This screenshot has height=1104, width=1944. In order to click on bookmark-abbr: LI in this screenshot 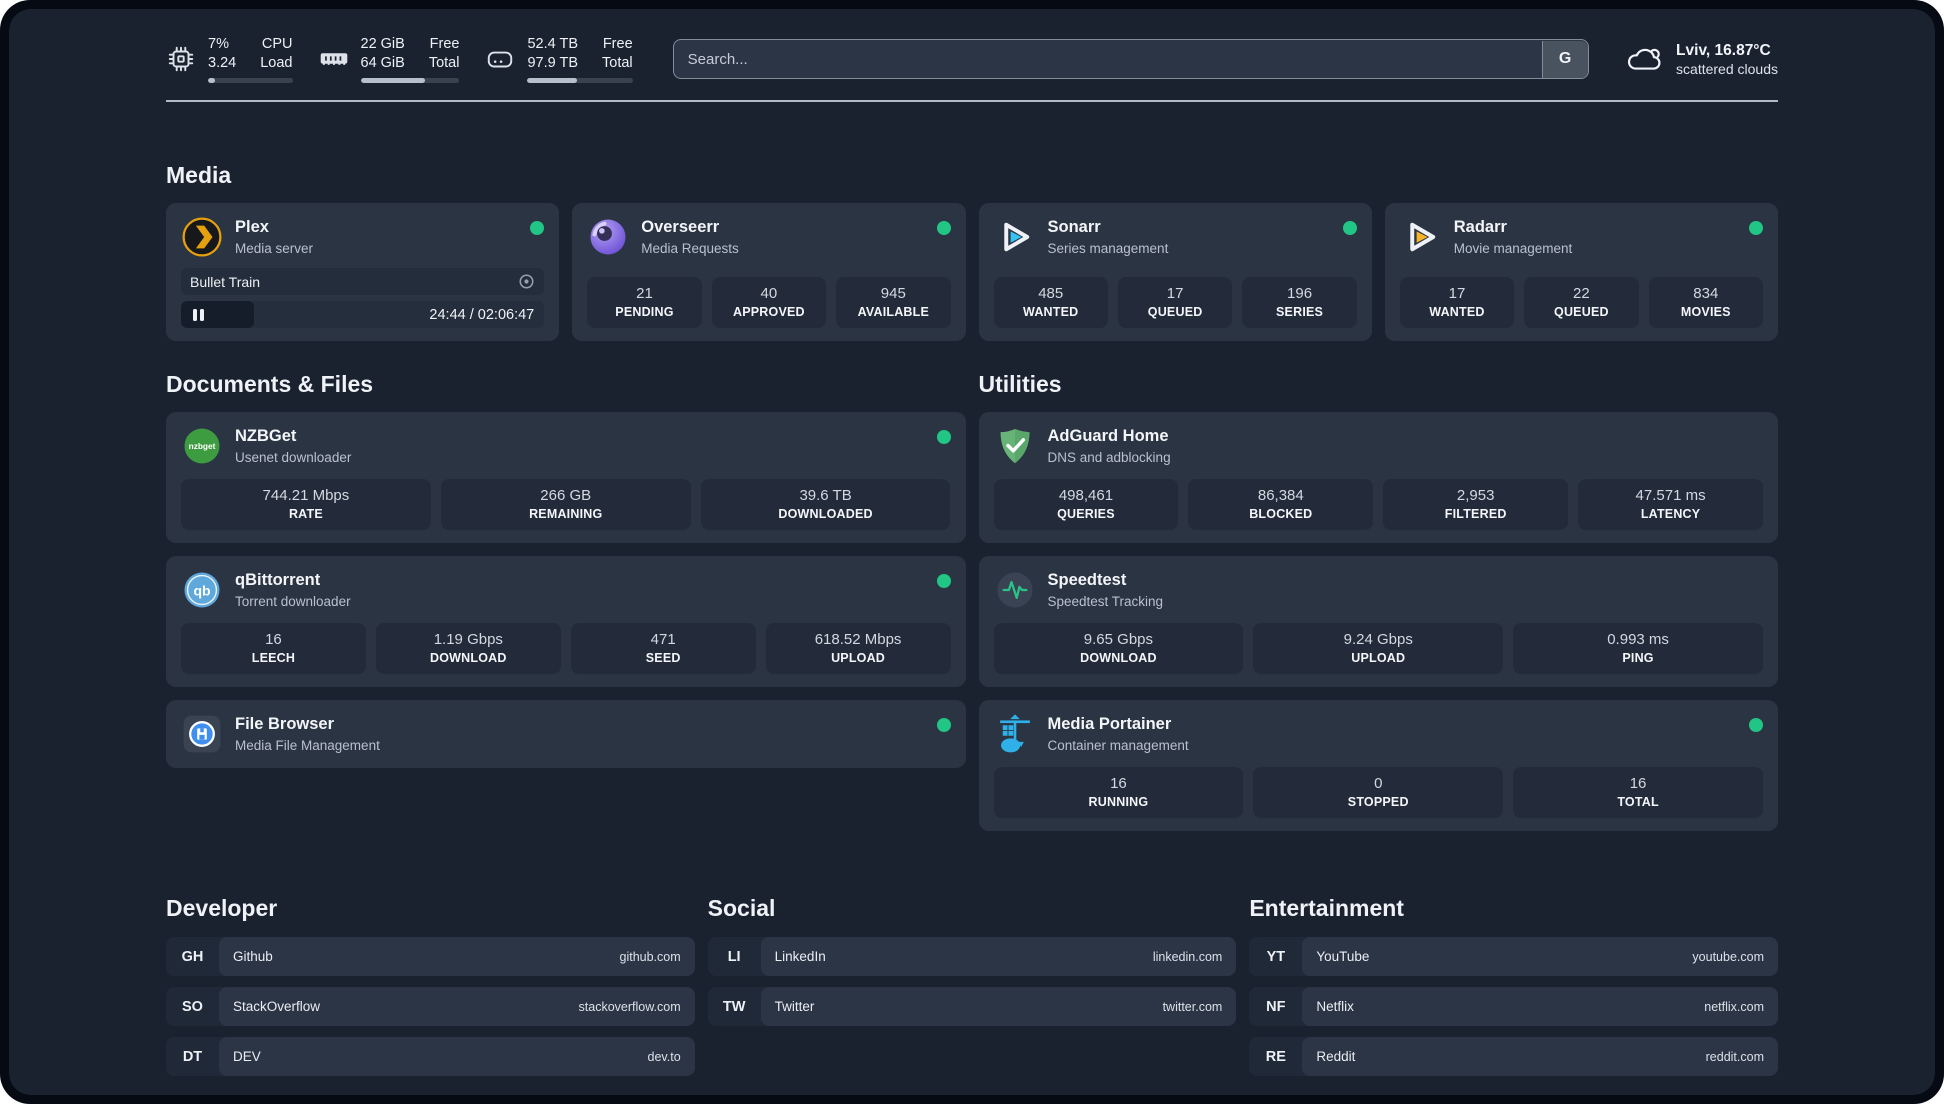, I will do `click(734, 956)`.